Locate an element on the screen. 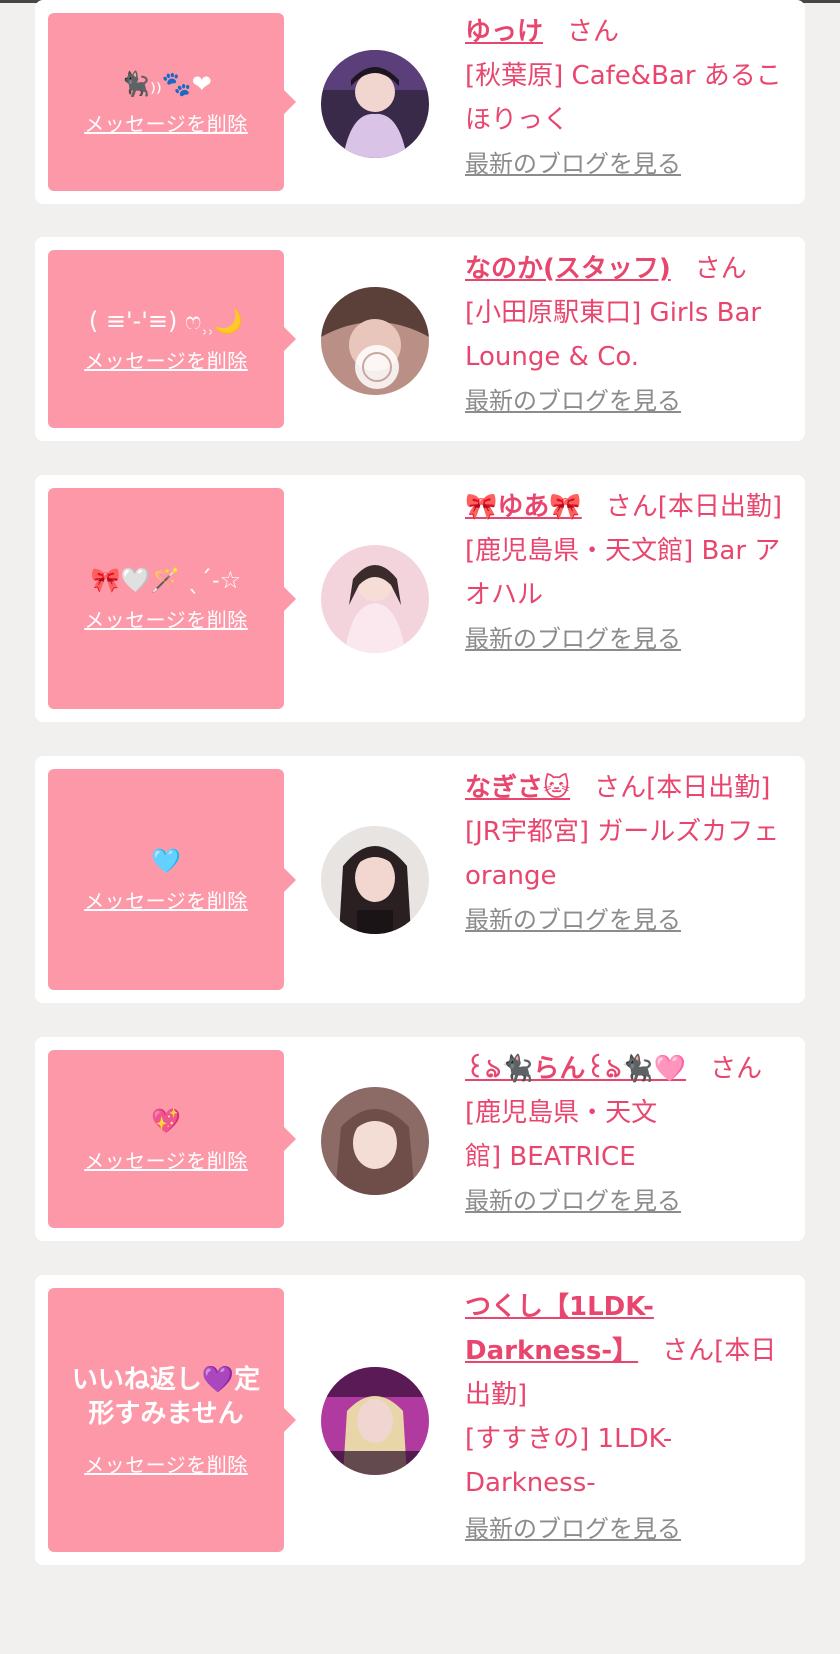 This screenshot has width=840, height=1654. message-text: 💖 is located at coordinates (166, 1120).